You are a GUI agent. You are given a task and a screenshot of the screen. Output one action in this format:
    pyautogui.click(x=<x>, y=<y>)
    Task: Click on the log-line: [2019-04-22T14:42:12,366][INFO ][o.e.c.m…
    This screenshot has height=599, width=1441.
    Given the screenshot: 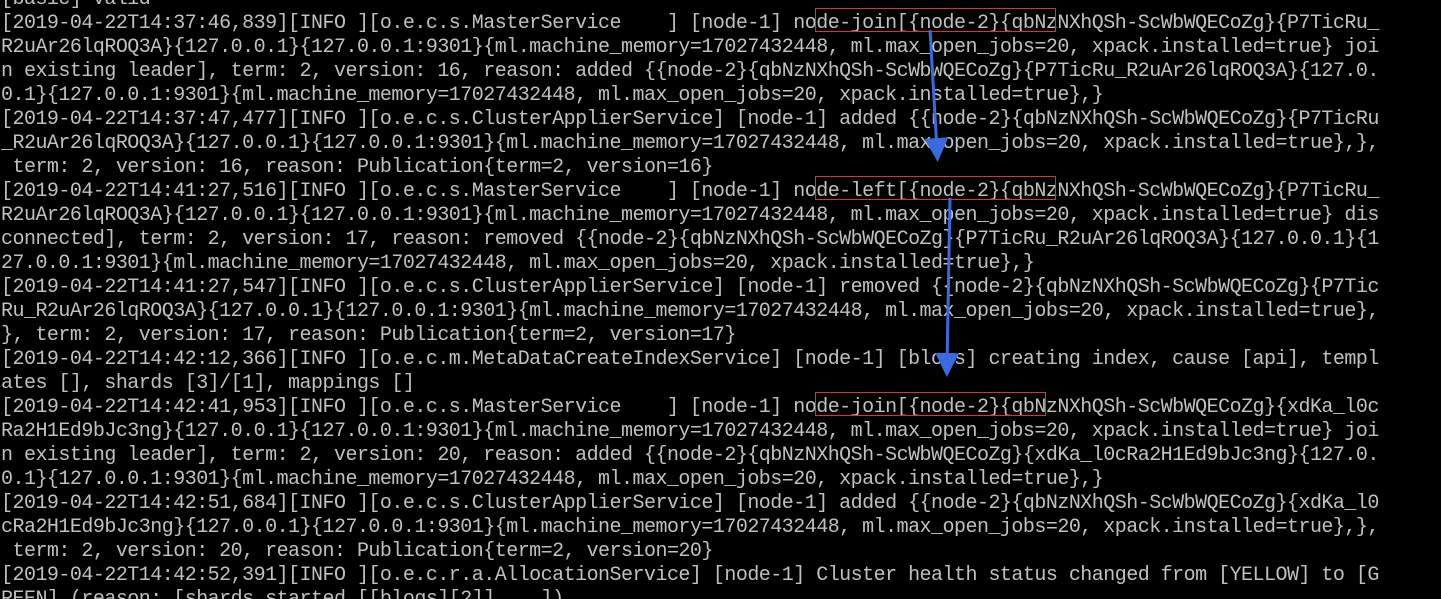 What is the action you would take?
    pyautogui.click(x=690, y=359)
    